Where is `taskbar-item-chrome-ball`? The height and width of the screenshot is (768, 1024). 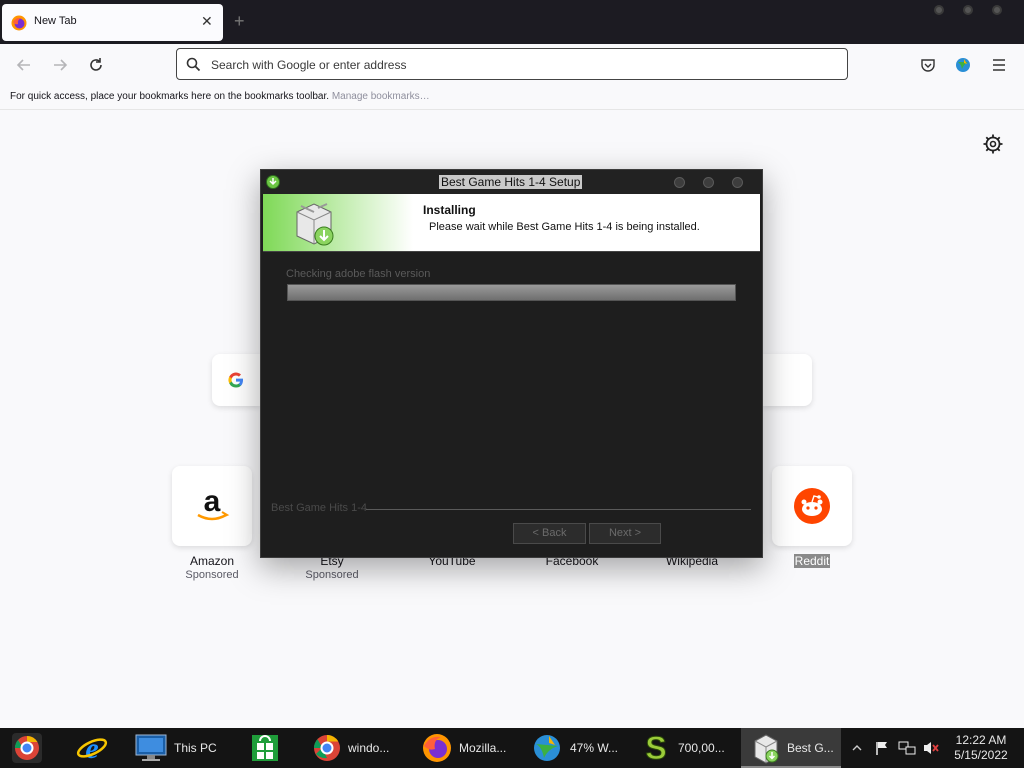
taskbar-item-chrome-ball is located at coordinates (27, 748).